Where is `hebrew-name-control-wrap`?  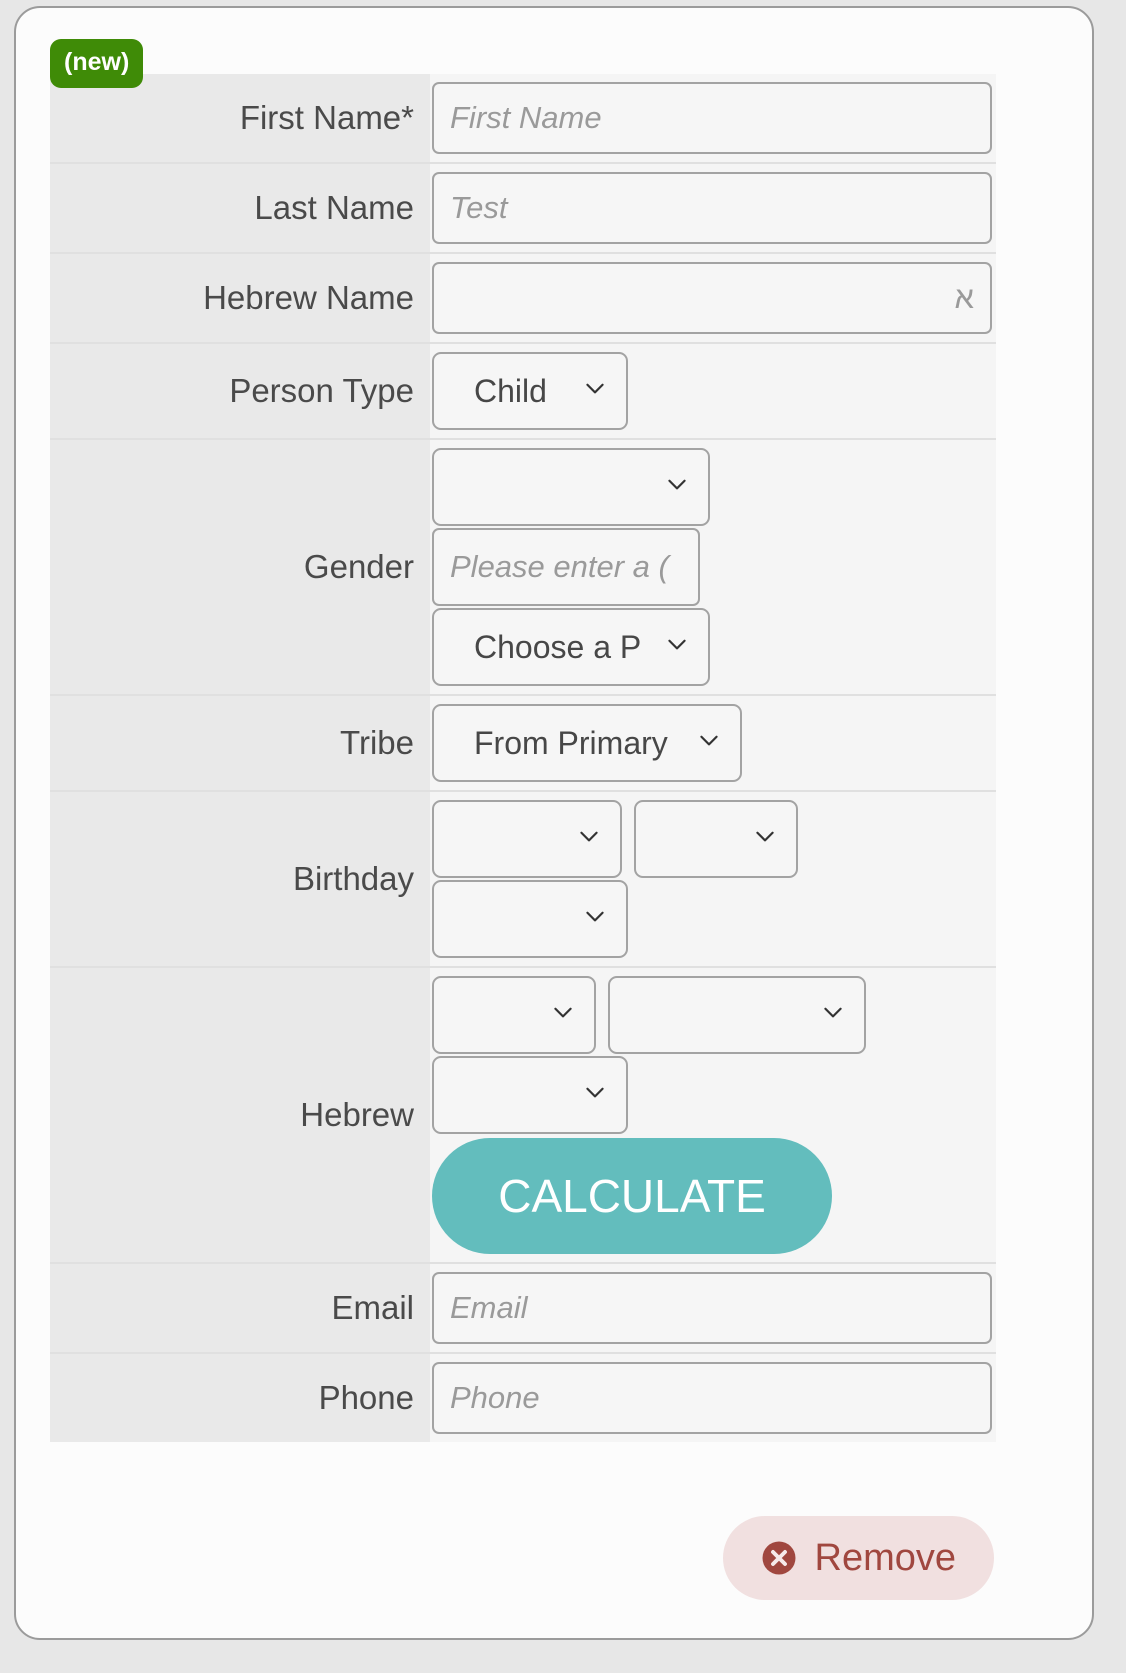 hebrew-name-control-wrap is located at coordinates (713, 298).